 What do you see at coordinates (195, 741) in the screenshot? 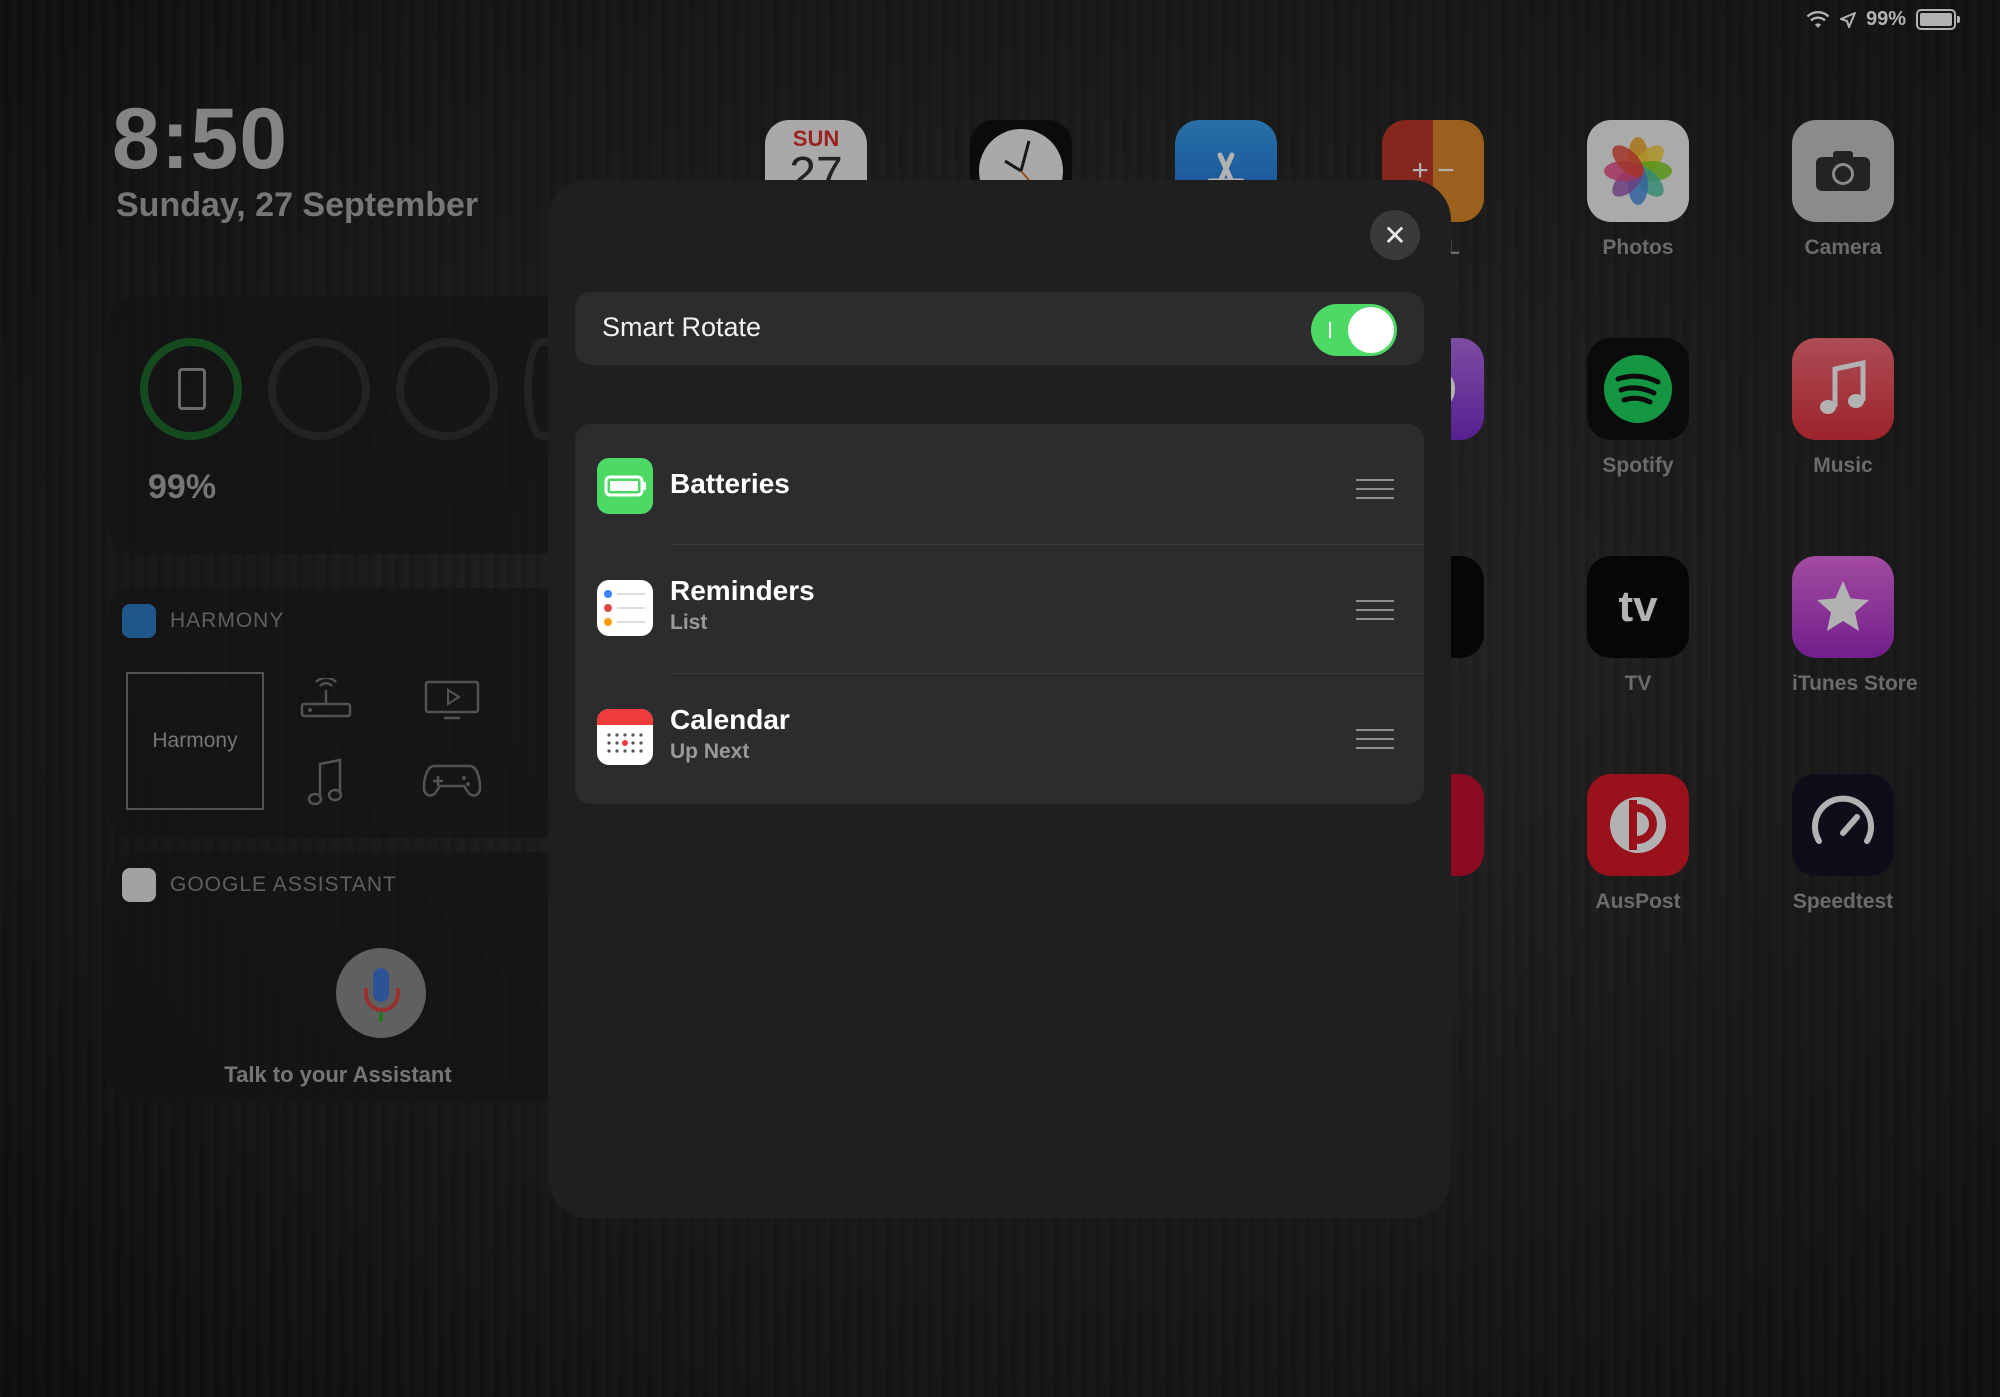
I see `harmony-activity-button: Harmony` at bounding box center [195, 741].